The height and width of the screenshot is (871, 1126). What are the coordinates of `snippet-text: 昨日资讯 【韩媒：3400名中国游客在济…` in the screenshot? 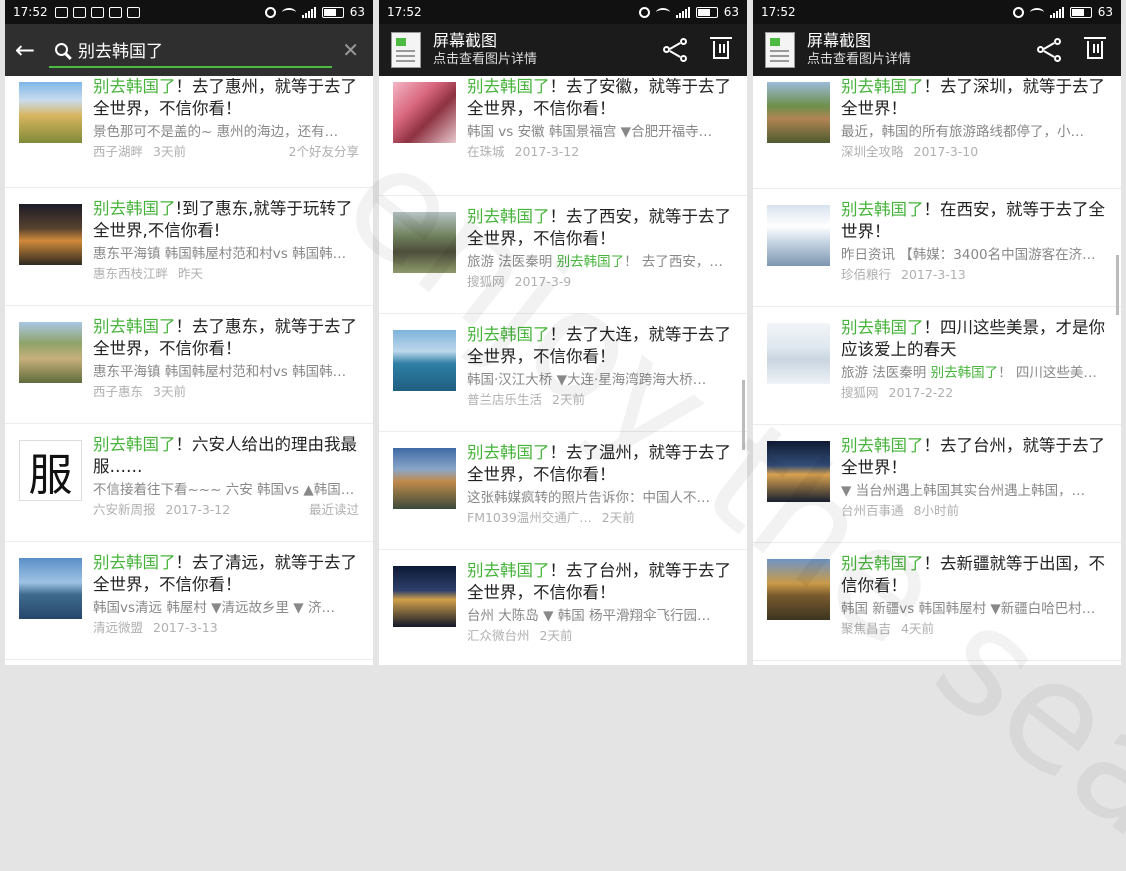 It's located at (968, 255).